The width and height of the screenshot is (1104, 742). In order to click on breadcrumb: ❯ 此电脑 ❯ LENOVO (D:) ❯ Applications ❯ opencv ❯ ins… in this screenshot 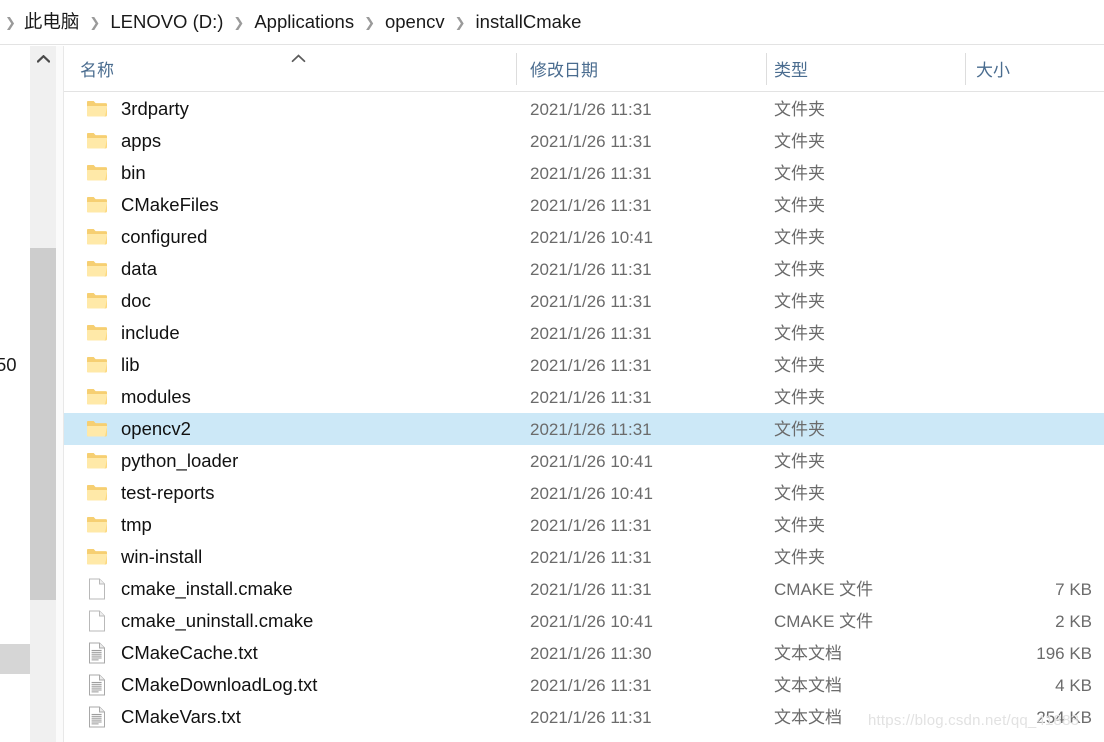, I will do `click(552, 22)`.